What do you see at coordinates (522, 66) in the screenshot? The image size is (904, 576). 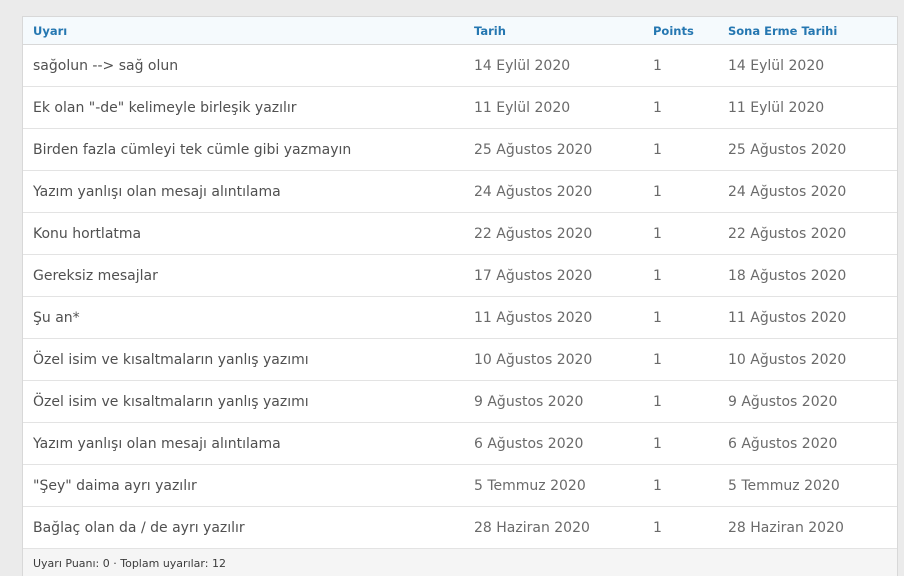 I see `cell-tarih: 14 Eylül 2020` at bounding box center [522, 66].